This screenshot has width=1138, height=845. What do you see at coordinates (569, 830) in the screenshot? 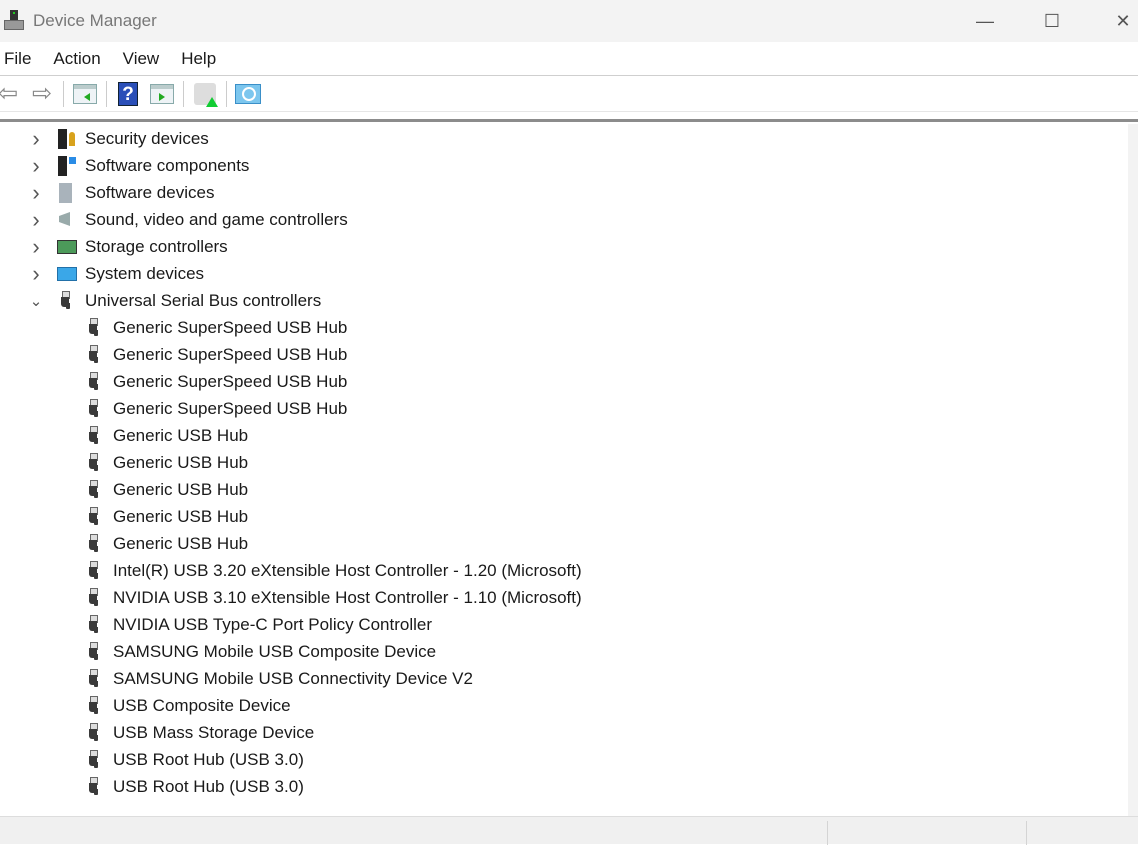
I see `status-bar` at bounding box center [569, 830].